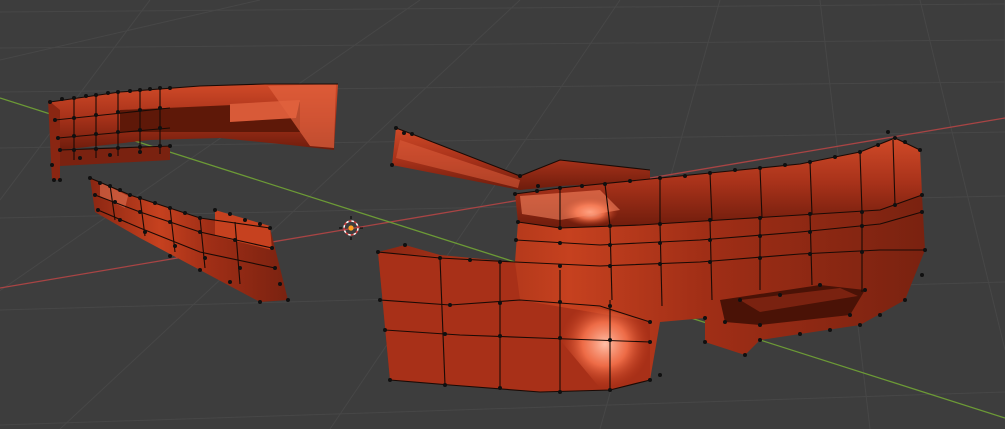  I want to click on mesh-bumper-left-lower, so click(189, 240).